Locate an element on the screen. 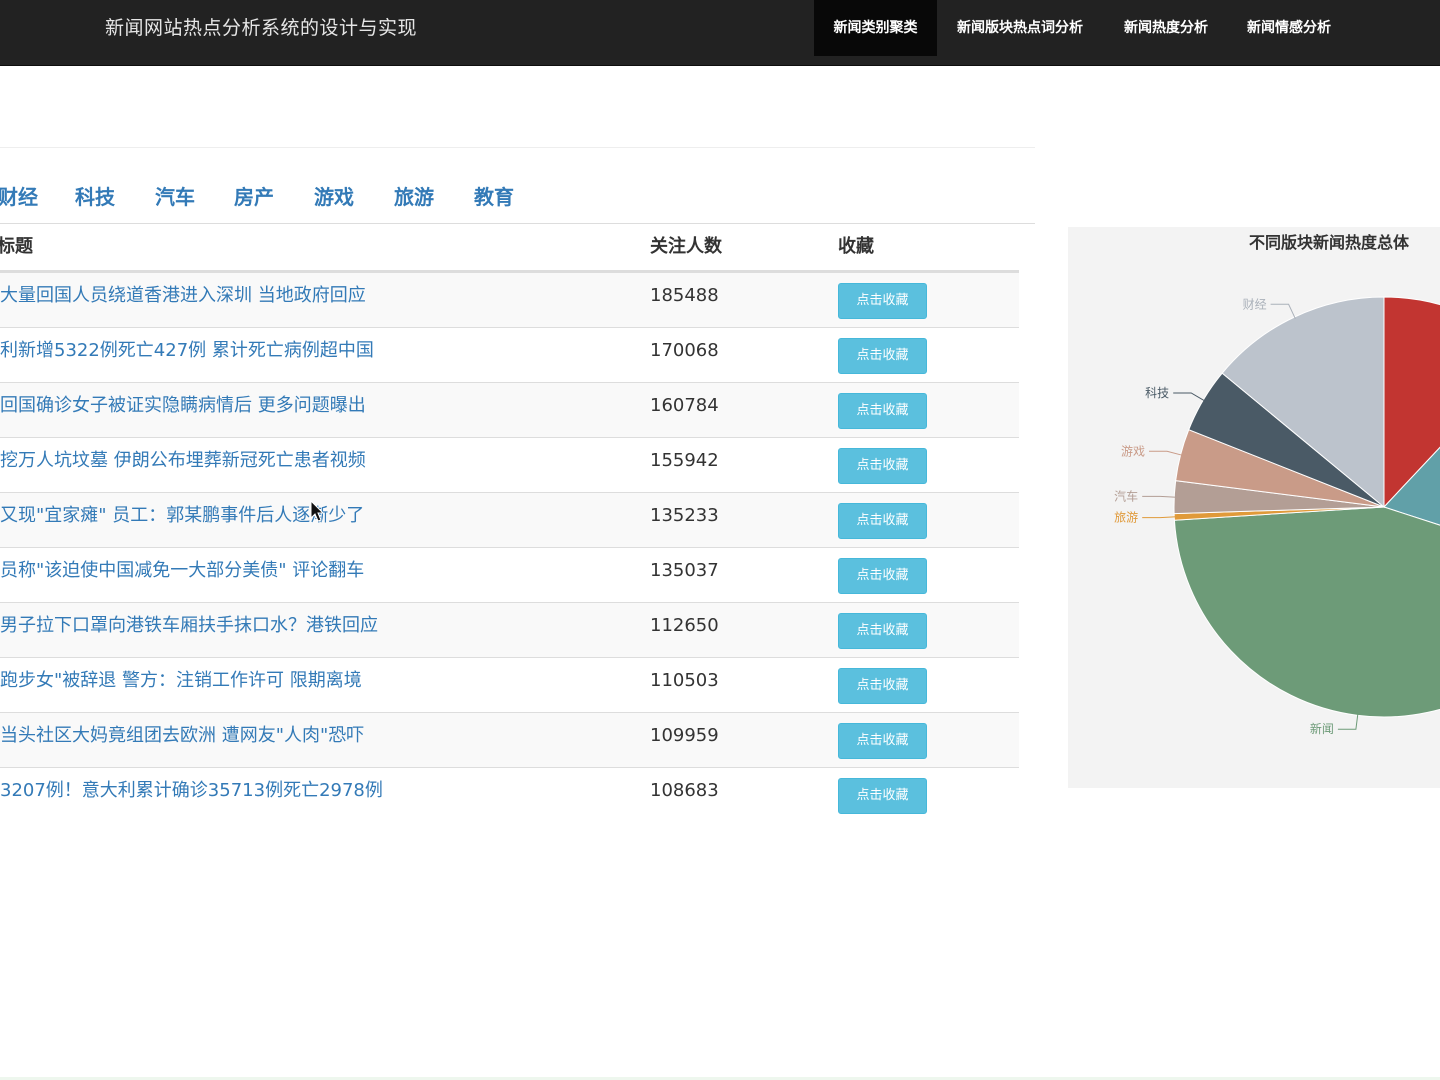  table-header: 标题 关注人数 收藏 is located at coordinates (509, 248).